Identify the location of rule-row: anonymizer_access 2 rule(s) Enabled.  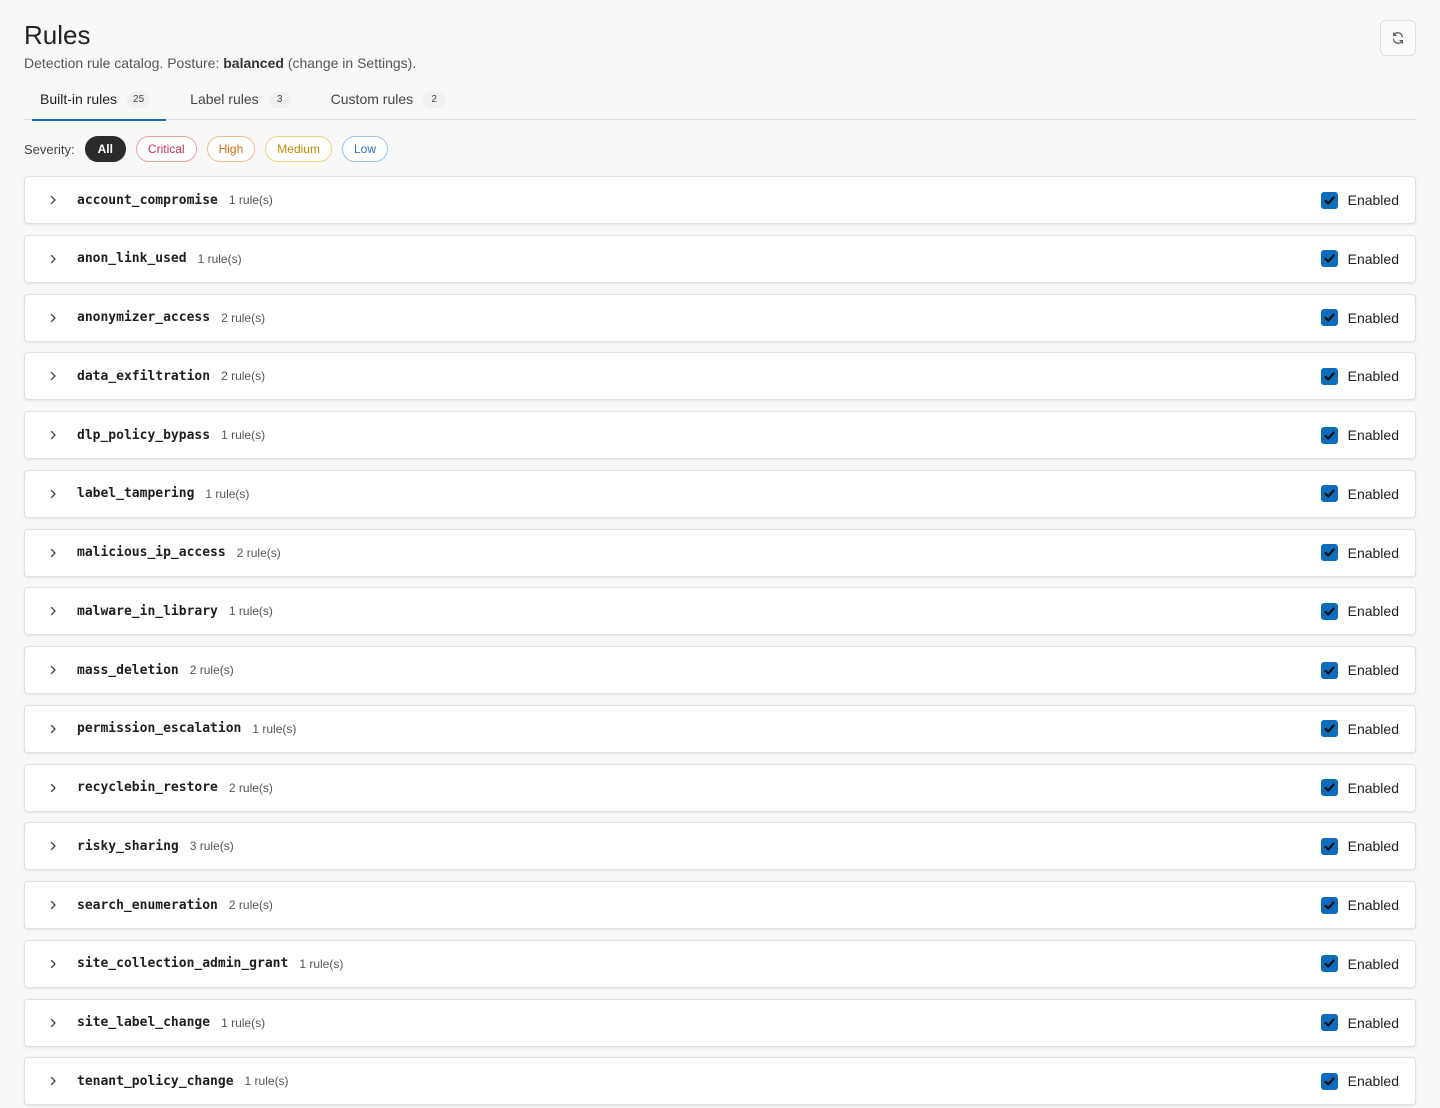
(720, 317).